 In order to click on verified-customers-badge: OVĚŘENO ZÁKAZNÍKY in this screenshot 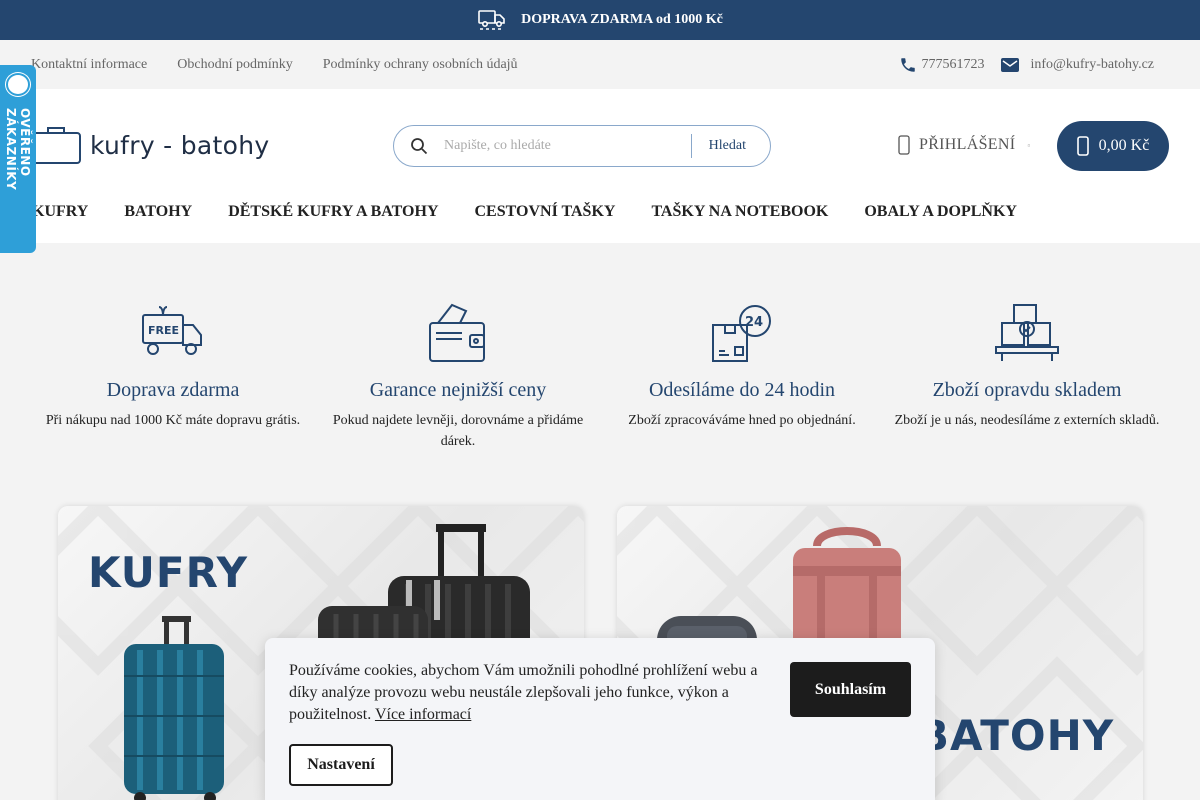, I will do `click(18, 159)`.